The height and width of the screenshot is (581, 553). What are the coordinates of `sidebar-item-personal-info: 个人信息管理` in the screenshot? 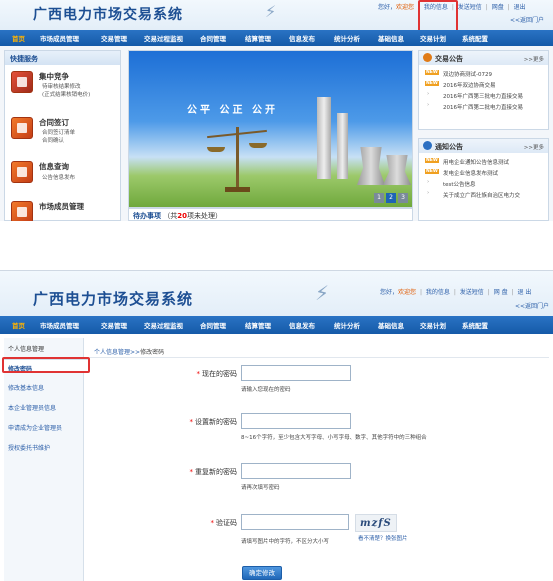 It's located at (47, 348).